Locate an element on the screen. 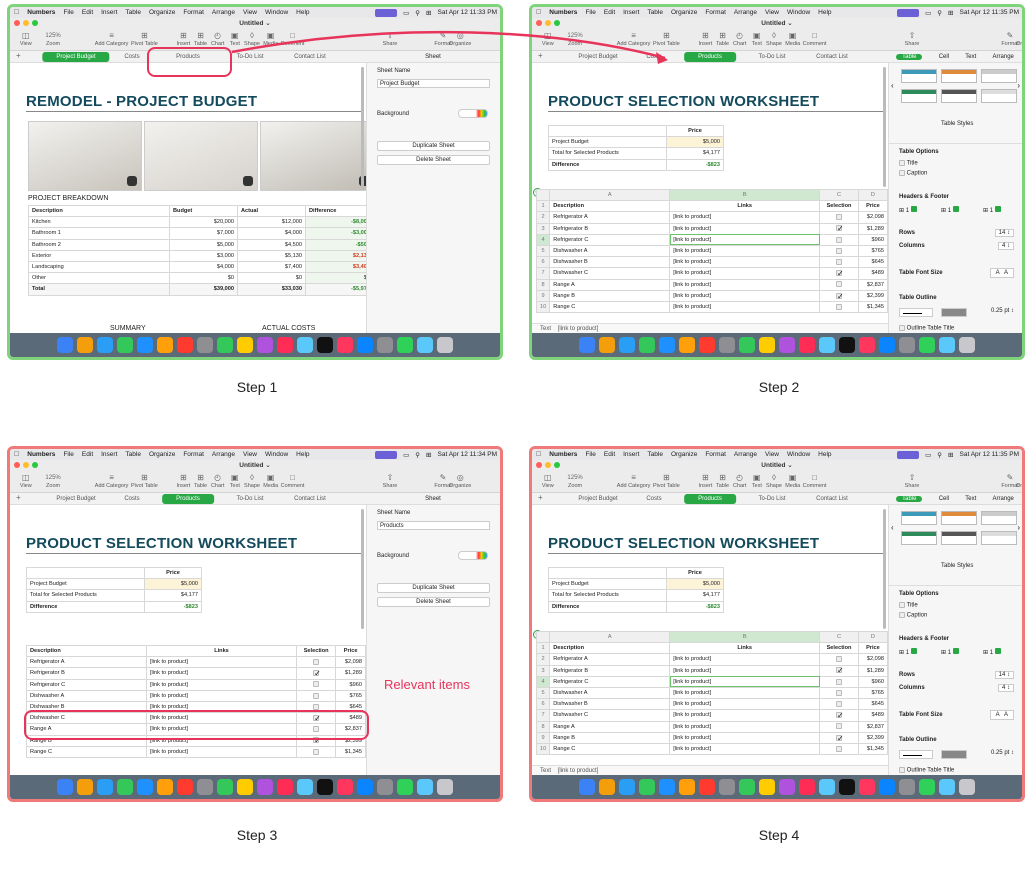 This screenshot has width=1030, height=878. arrow-annotation is located at coordinates (449, 47).